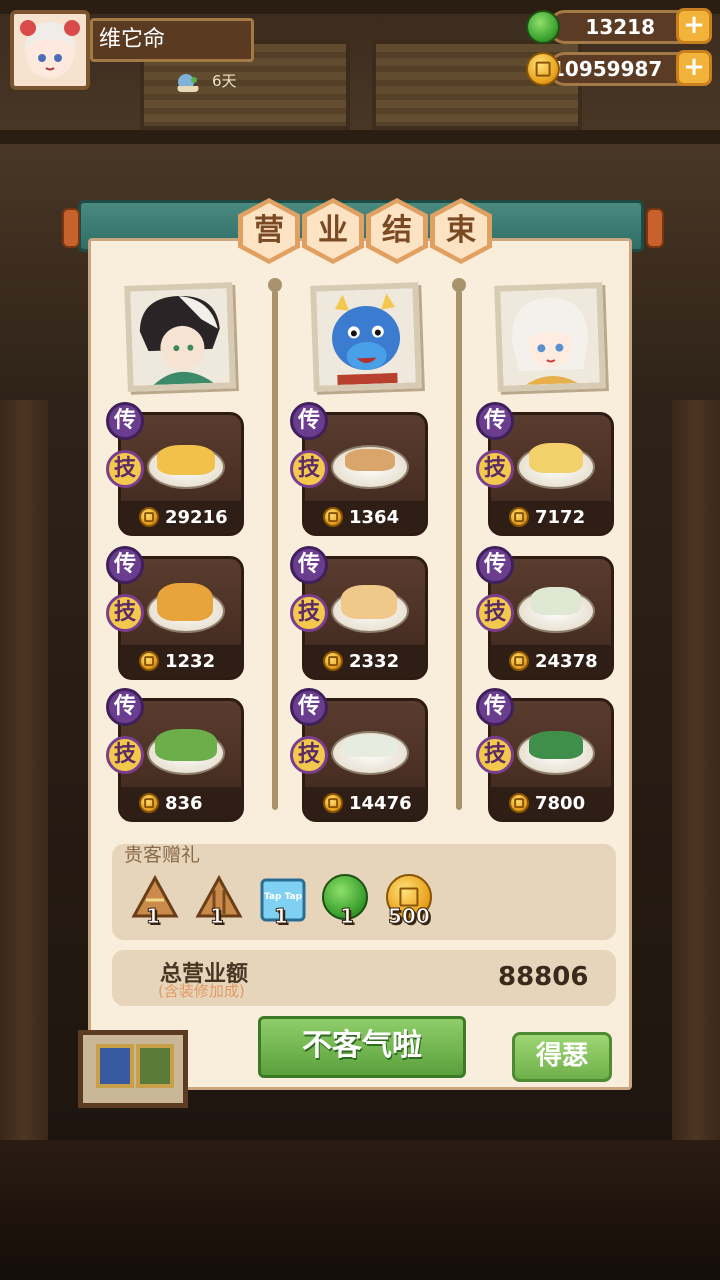 The width and height of the screenshot is (720, 1280). What do you see at coordinates (543, 69) in the screenshot?
I see `gold-coin-icon` at bounding box center [543, 69].